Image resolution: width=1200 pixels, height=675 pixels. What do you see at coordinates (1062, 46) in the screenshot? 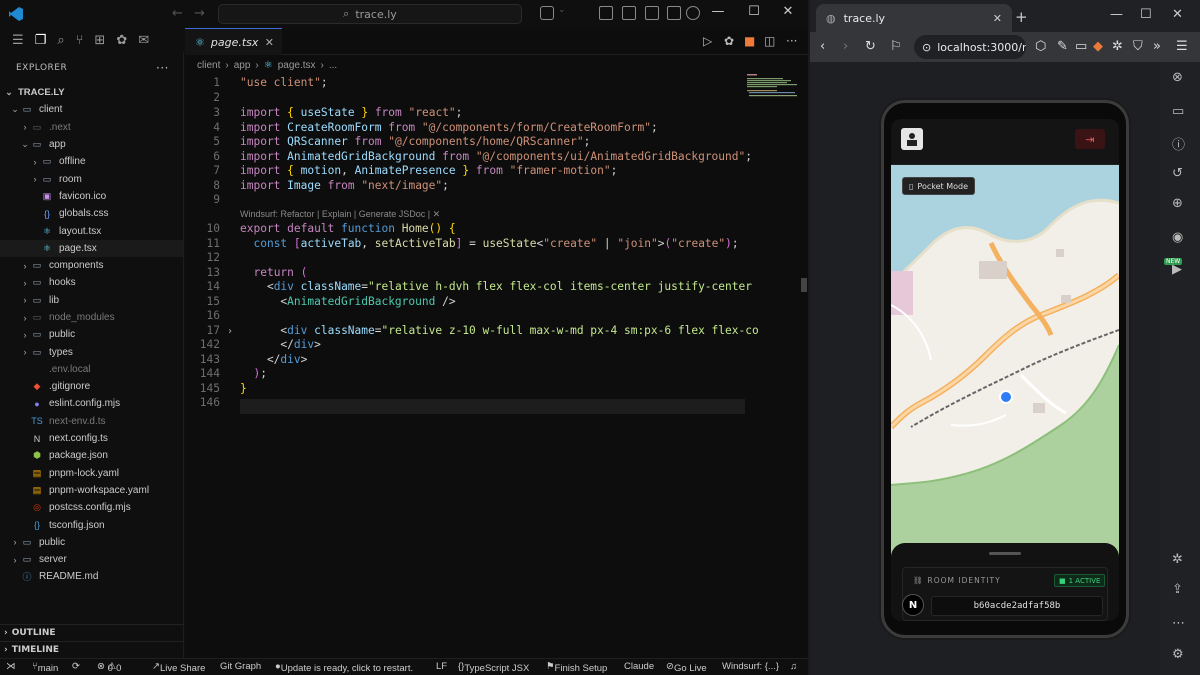
I see `extension-icon: ✎` at bounding box center [1062, 46].